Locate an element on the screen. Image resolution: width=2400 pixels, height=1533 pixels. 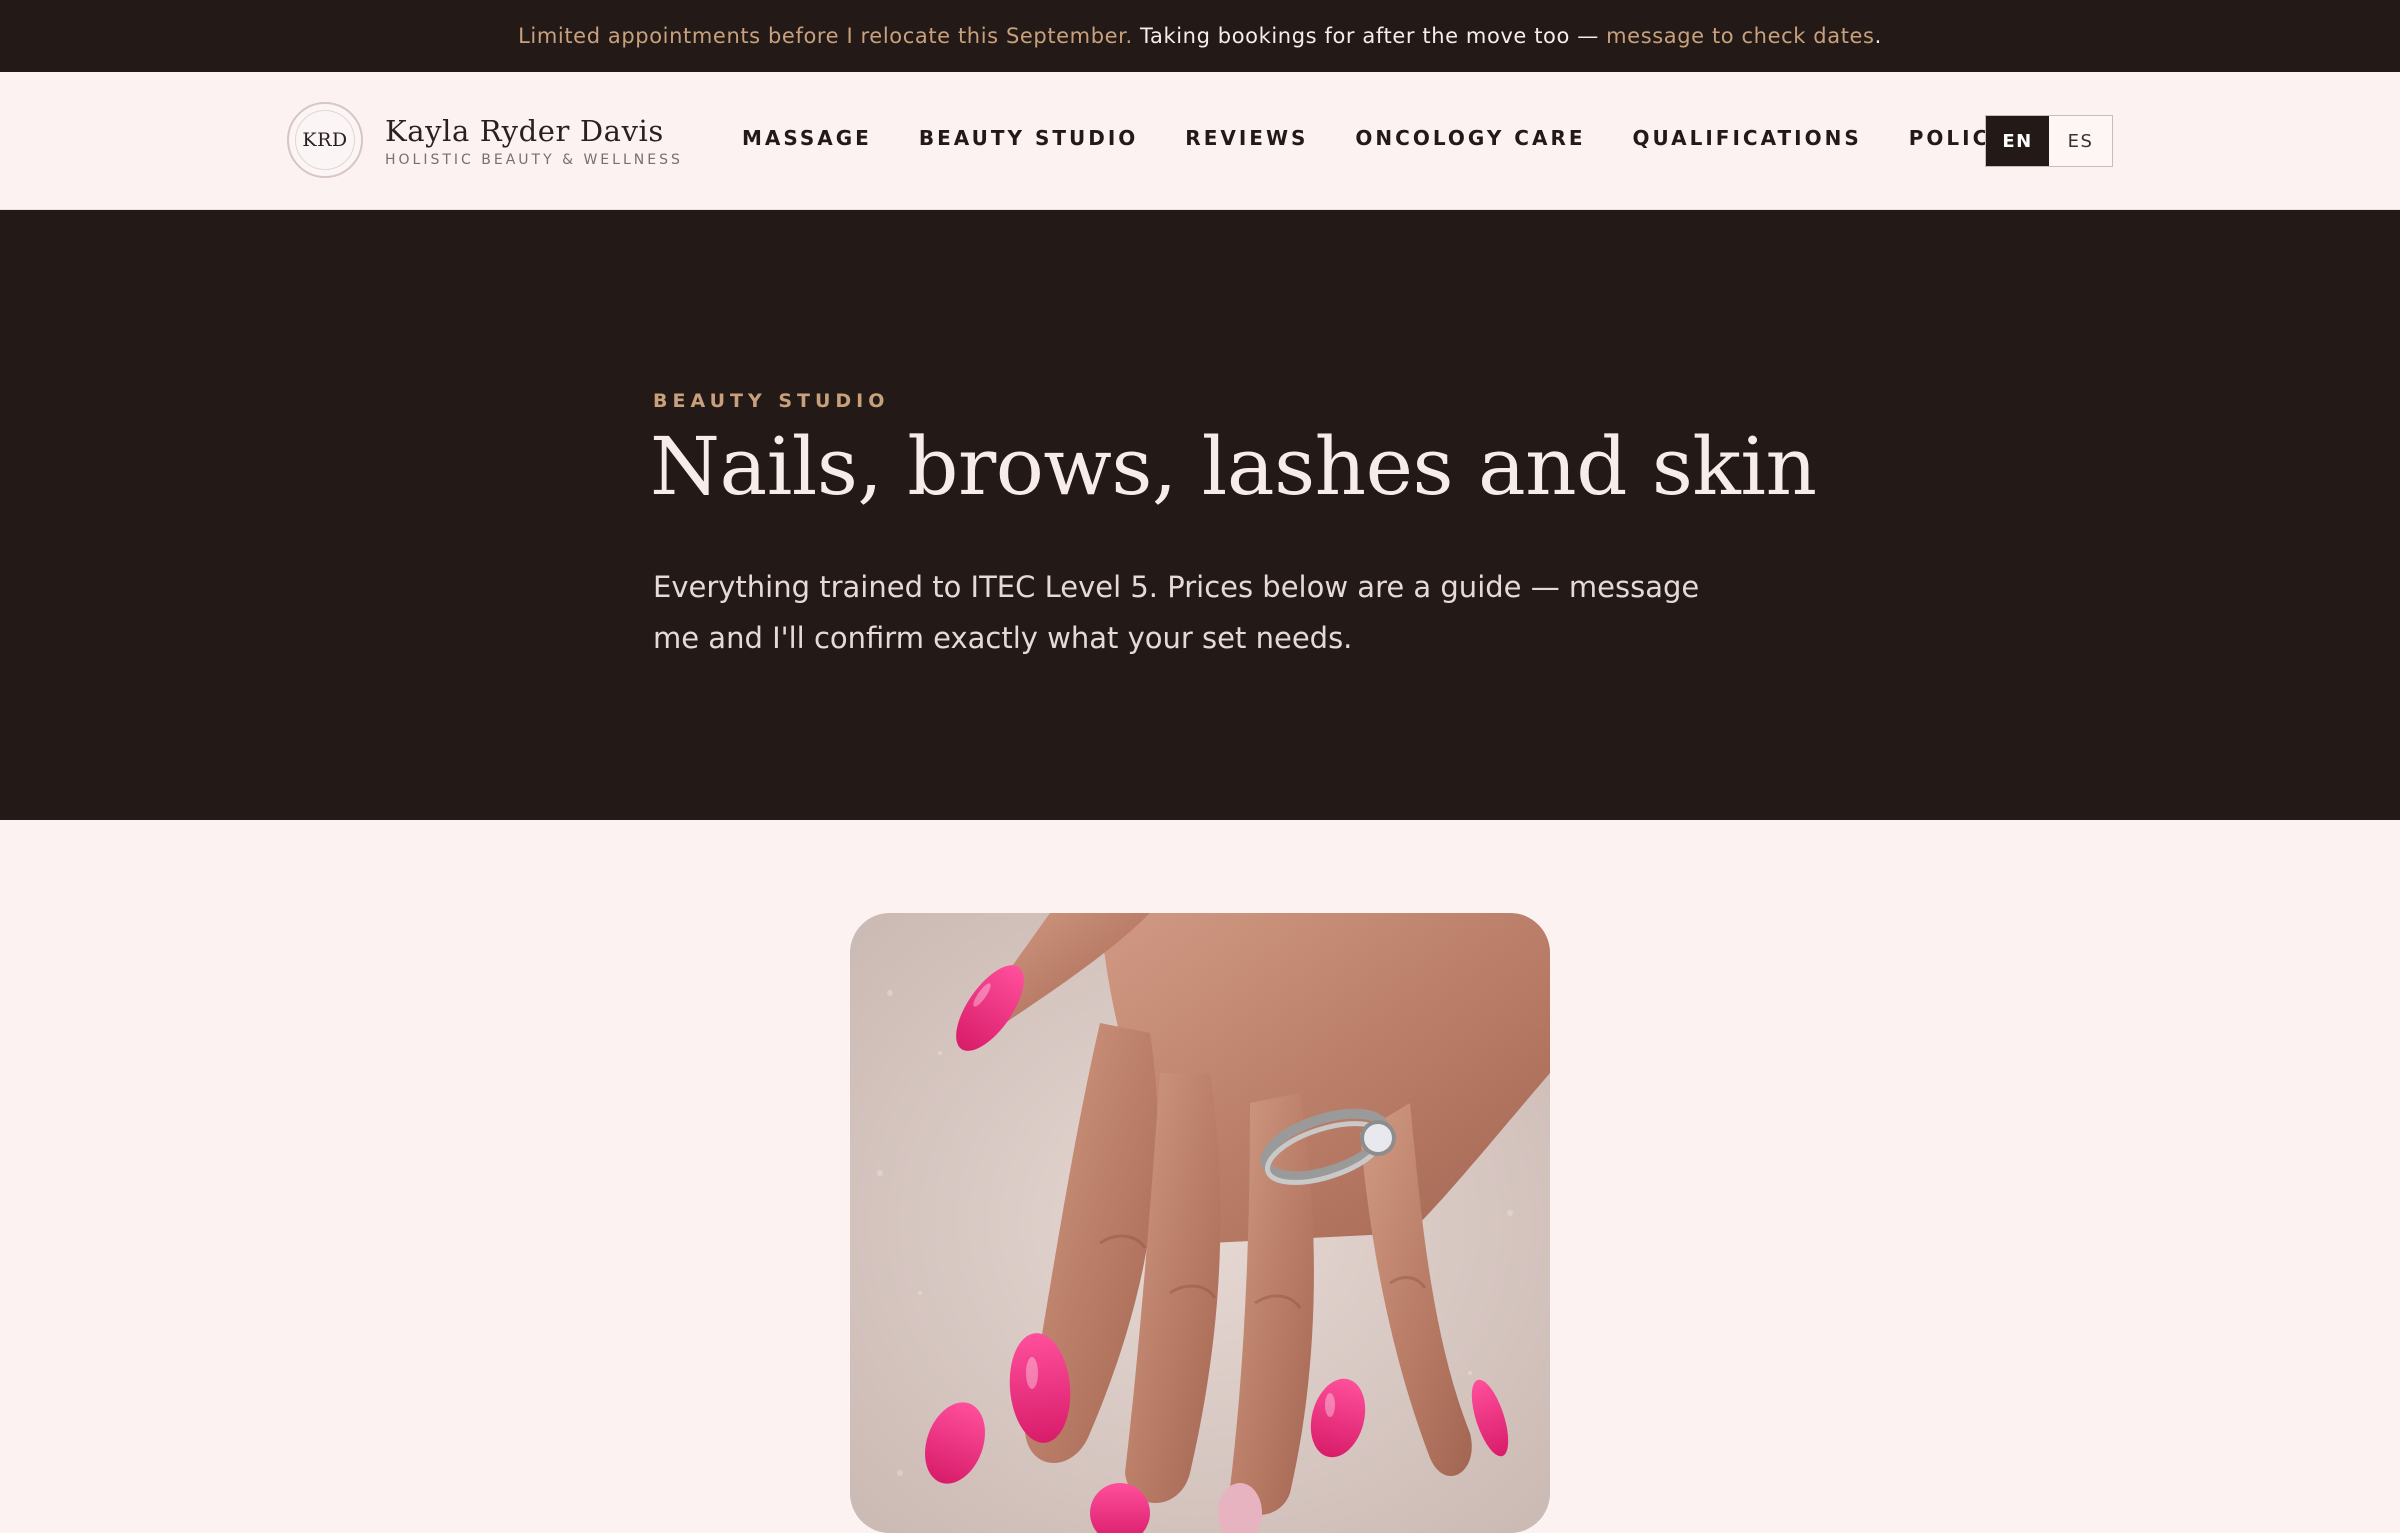
nav-item-massage: MASSAGE is located at coordinates (807, 138).